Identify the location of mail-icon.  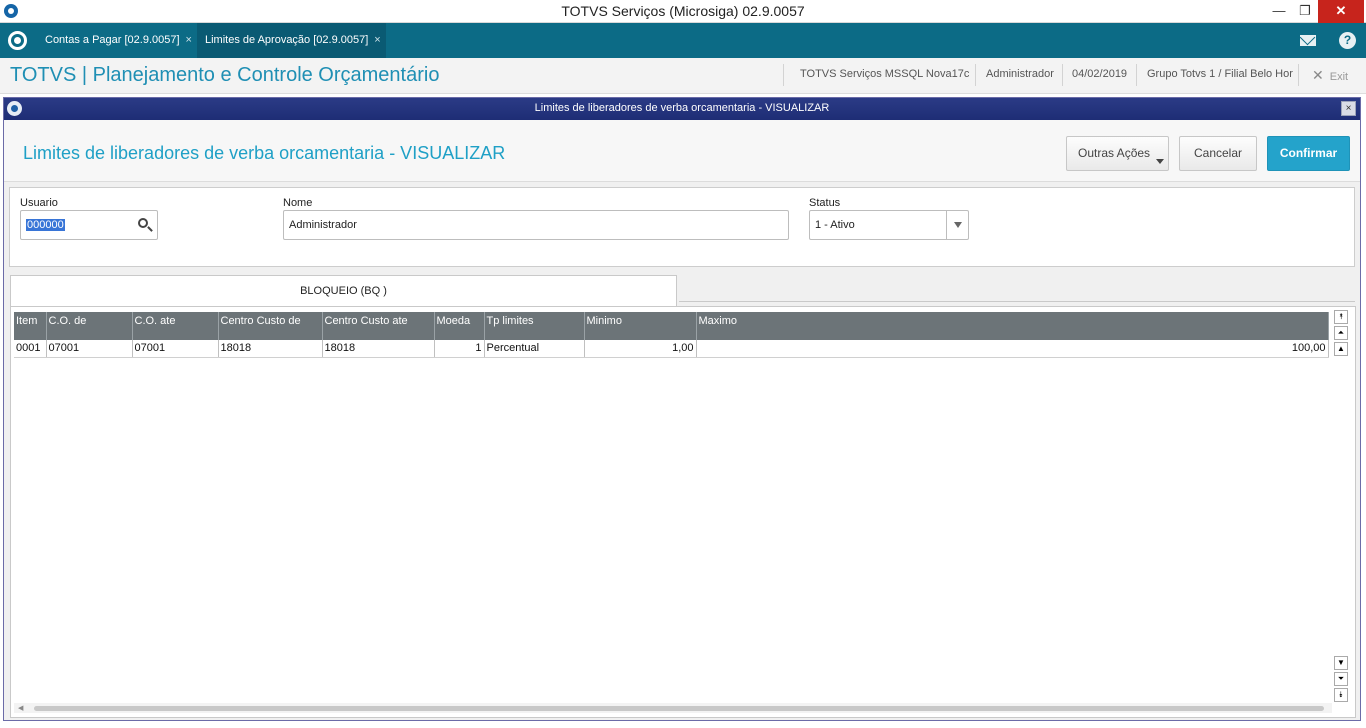
(1308, 40).